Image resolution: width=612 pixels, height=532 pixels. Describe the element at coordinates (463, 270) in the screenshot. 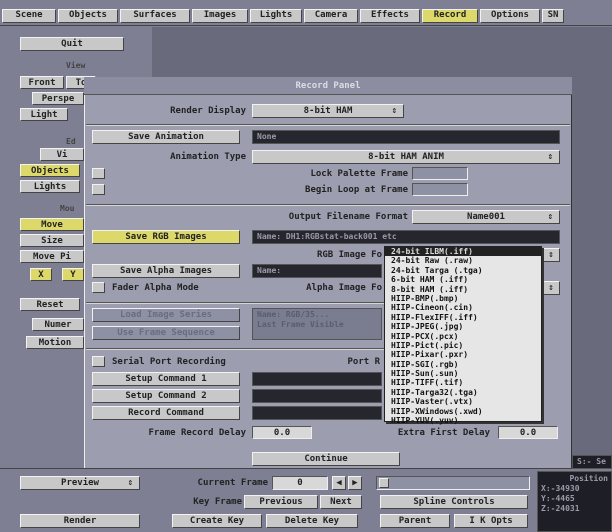

I see `rgb-format-option: 24-bit Targa (.tga)` at that location.